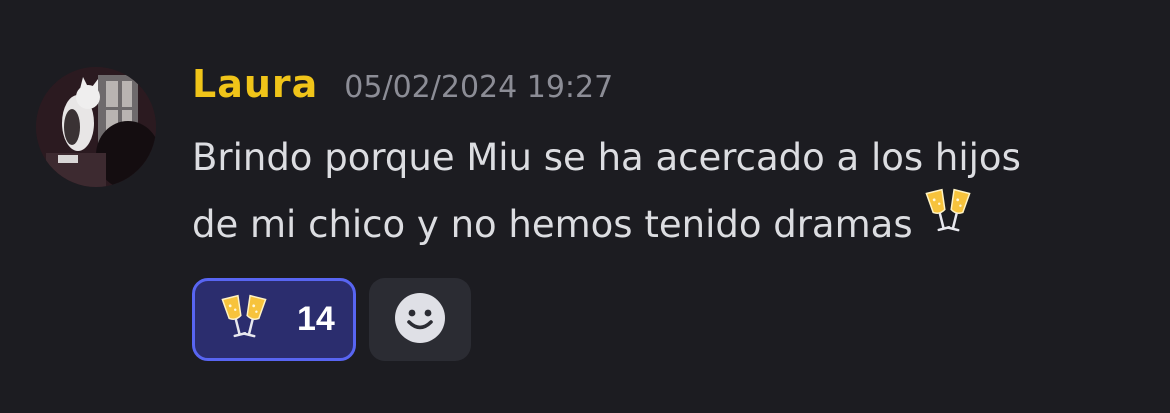 Image resolution: width=1170 pixels, height=413 pixels. I want to click on avatar, so click(96, 127).